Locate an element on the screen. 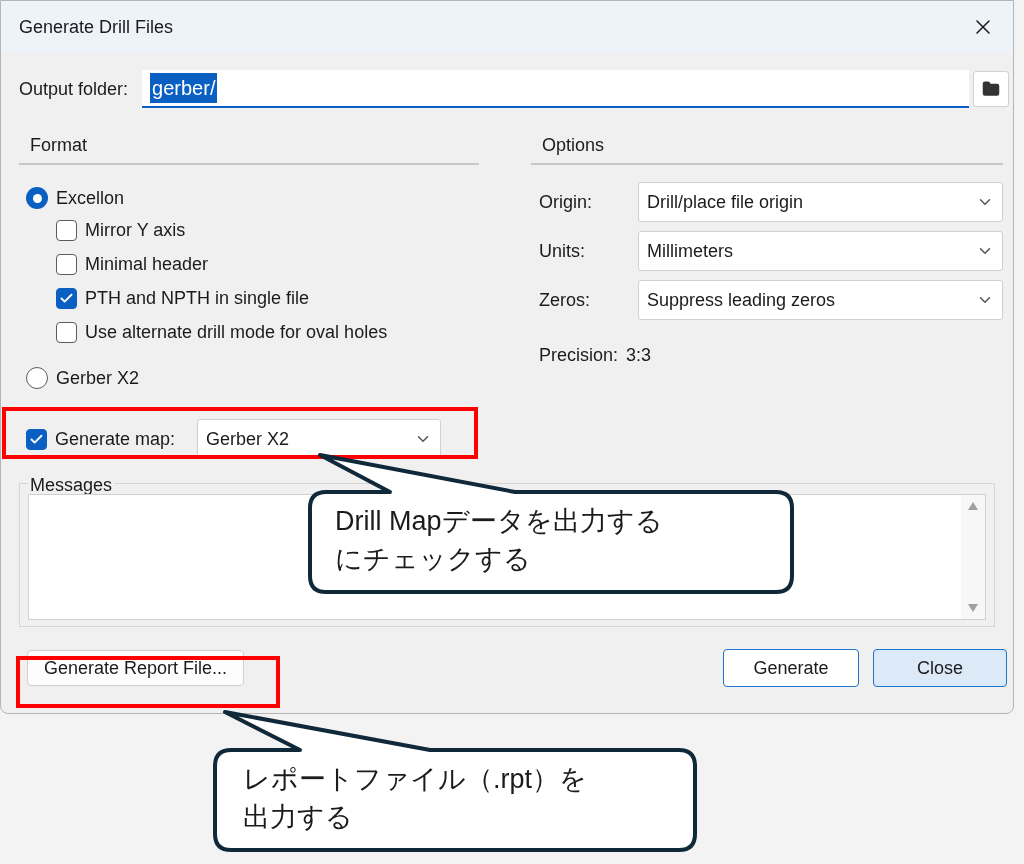 The width and height of the screenshot is (1024, 864). radio-label: Excellon is located at coordinates (90, 198).